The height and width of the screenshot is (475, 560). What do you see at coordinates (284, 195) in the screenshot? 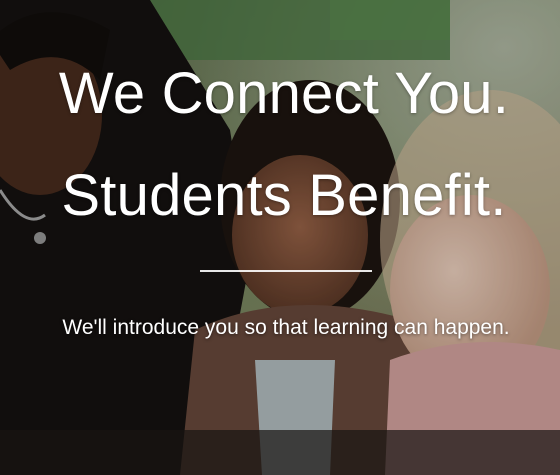
I see `headline-line-2: Students Benefit.` at bounding box center [284, 195].